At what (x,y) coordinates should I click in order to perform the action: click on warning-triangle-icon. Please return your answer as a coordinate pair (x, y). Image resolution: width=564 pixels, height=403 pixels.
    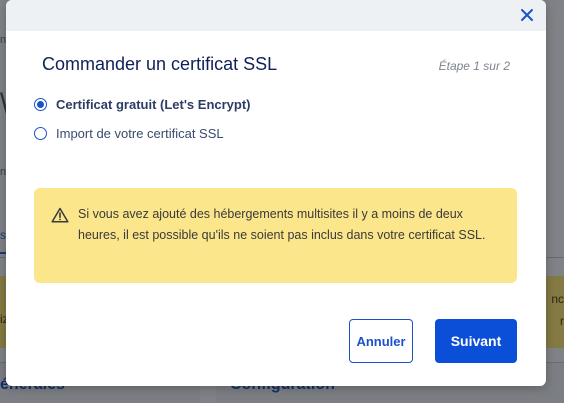
    Looking at the image, I should click on (60, 215).